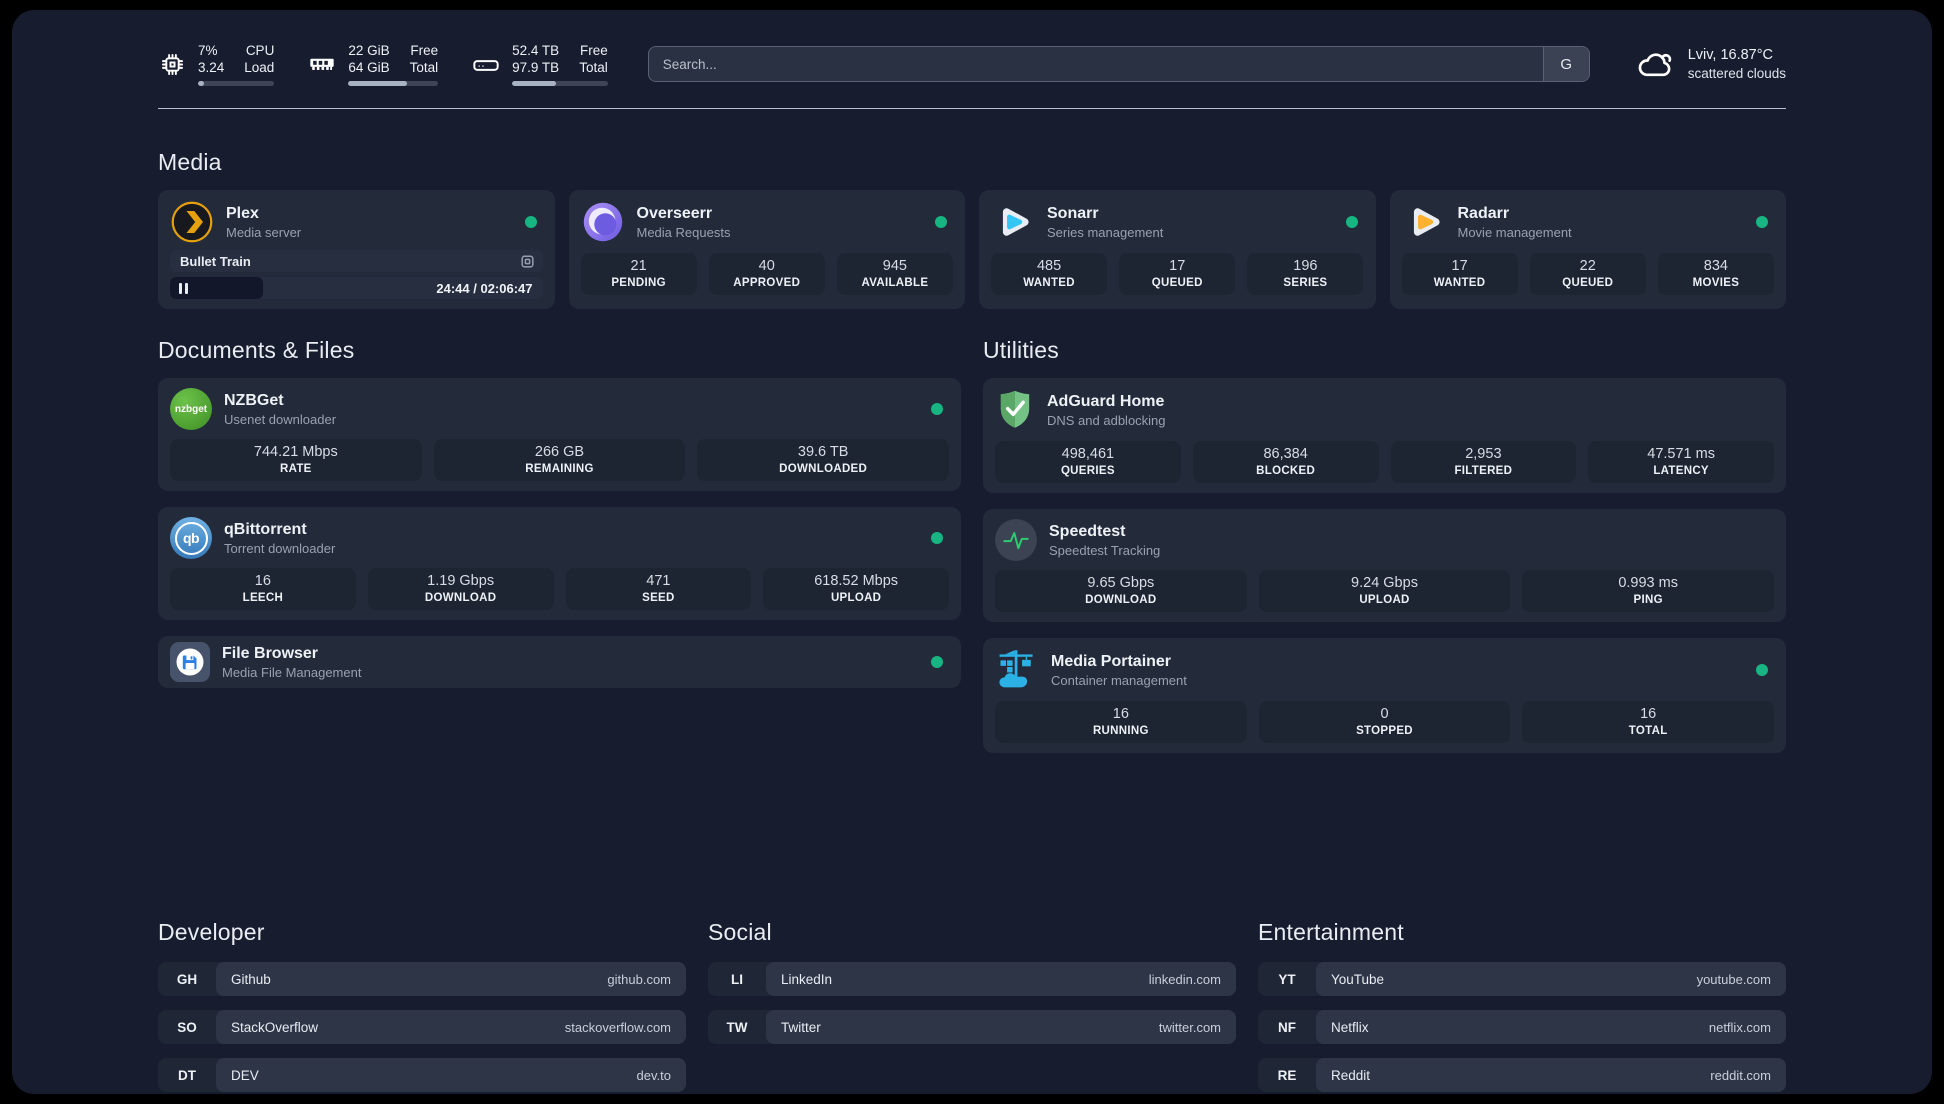  What do you see at coordinates (1730, 54) in the screenshot?
I see `weather-location-temp: Lviv, 16.87°C` at bounding box center [1730, 54].